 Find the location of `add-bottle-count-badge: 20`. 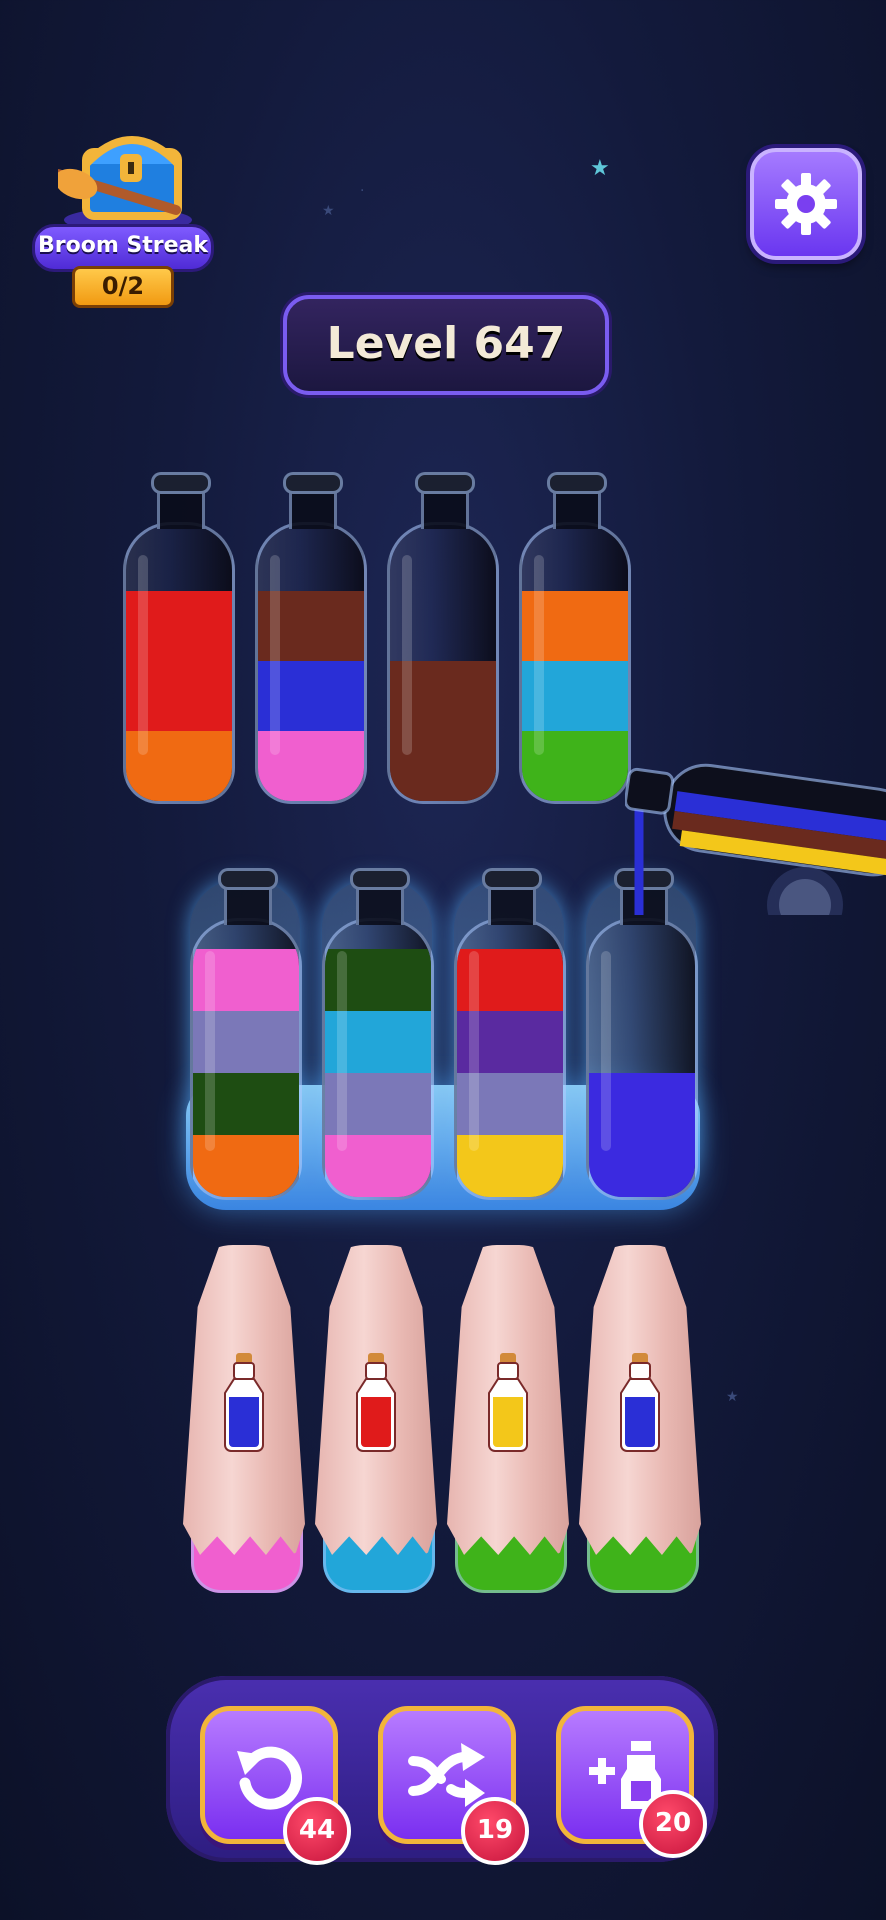

add-bottle-count-badge: 20 is located at coordinates (673, 1824).